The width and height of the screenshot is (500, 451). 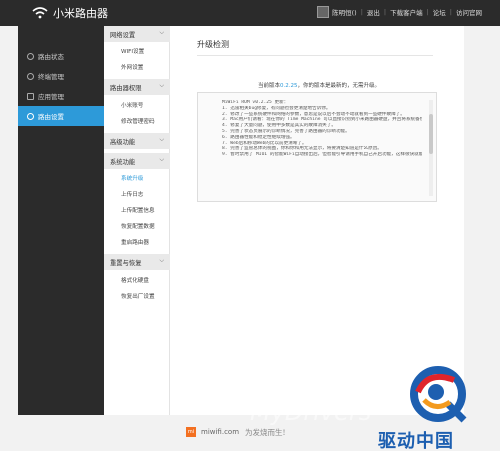 I want to click on sidebar-item-label: 路由状态, so click(x=51, y=57).